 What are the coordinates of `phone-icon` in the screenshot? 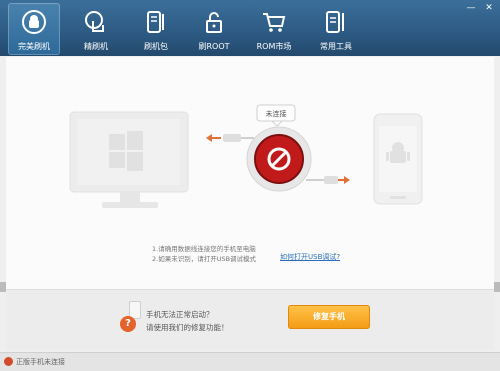 It's located at (398, 159).